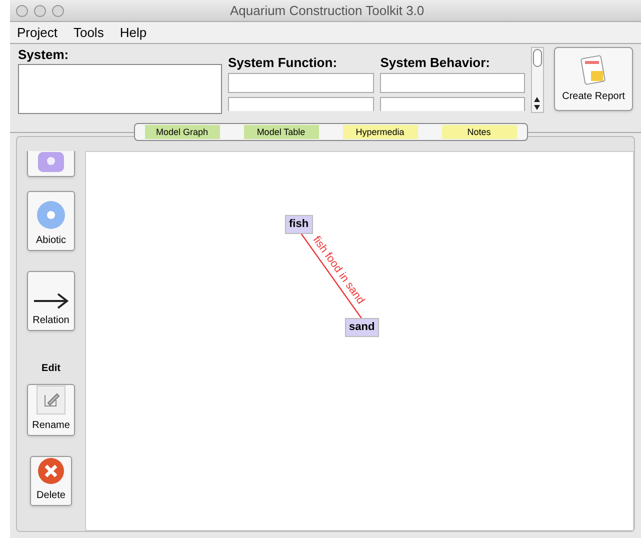 Image resolution: width=641 pixels, height=538 pixels. Describe the element at coordinates (44, 55) in the screenshot. I see `system-label: System:` at that location.